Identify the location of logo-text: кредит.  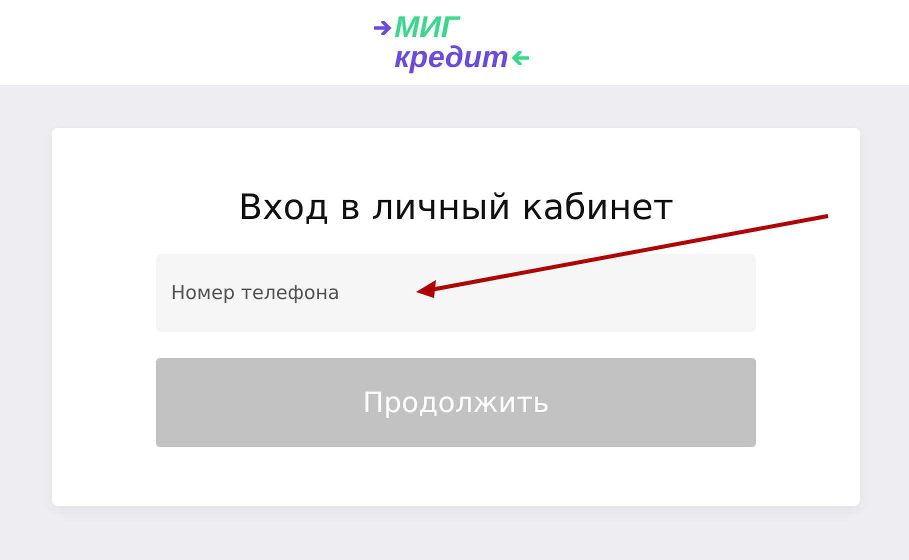
(451, 57).